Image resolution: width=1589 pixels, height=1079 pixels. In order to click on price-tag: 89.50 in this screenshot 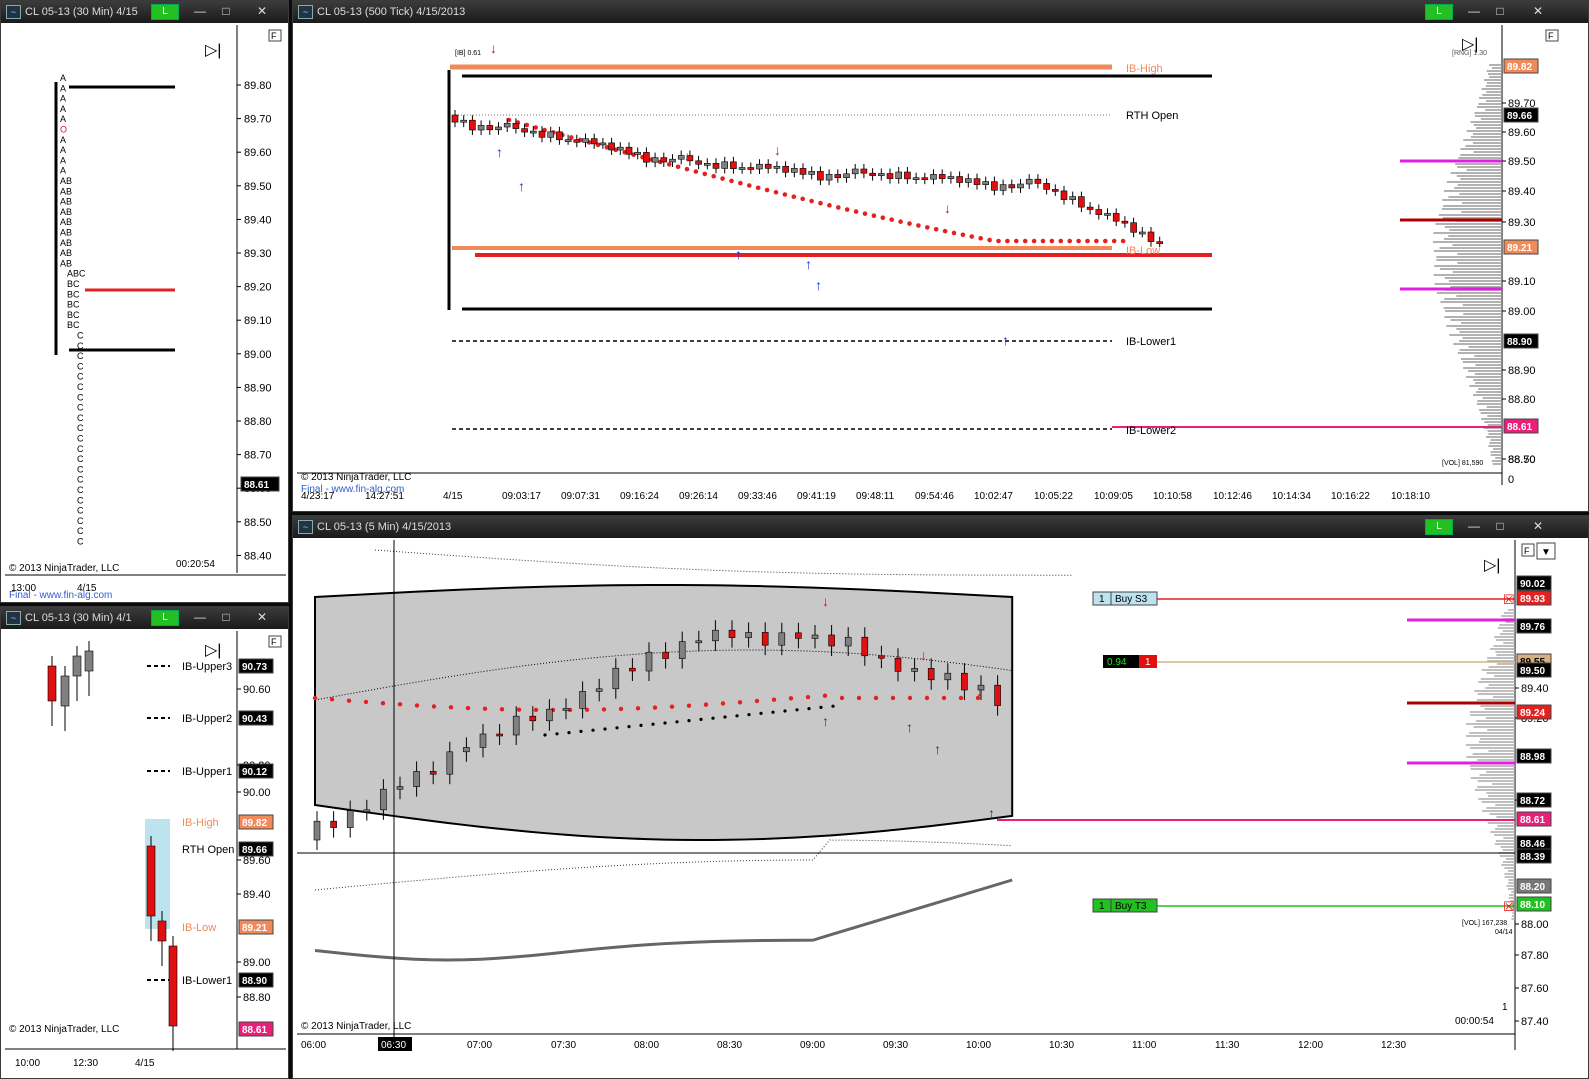, I will do `click(1532, 671)`.